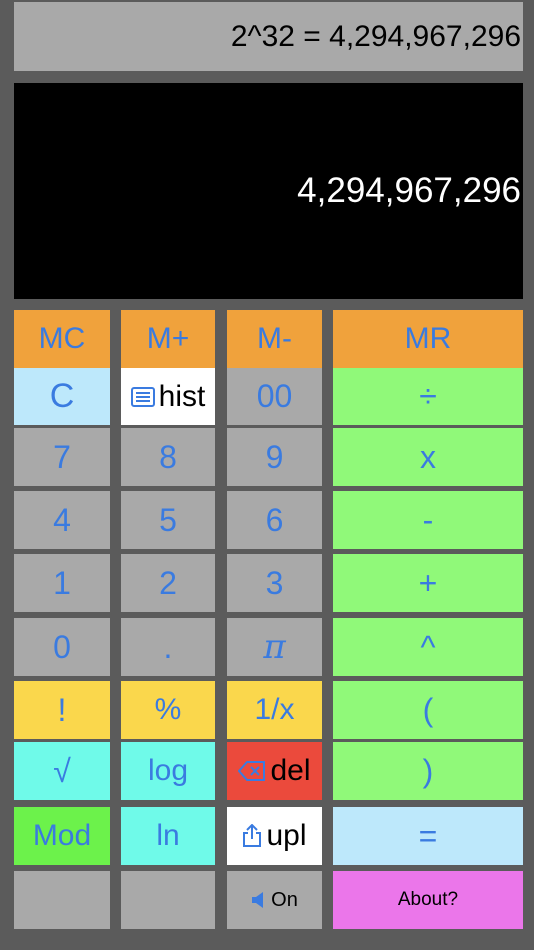 This screenshot has width=534, height=950. What do you see at coordinates (268, 36) in the screenshot?
I see `expression-display: 2^32 = 4,294,967,296` at bounding box center [268, 36].